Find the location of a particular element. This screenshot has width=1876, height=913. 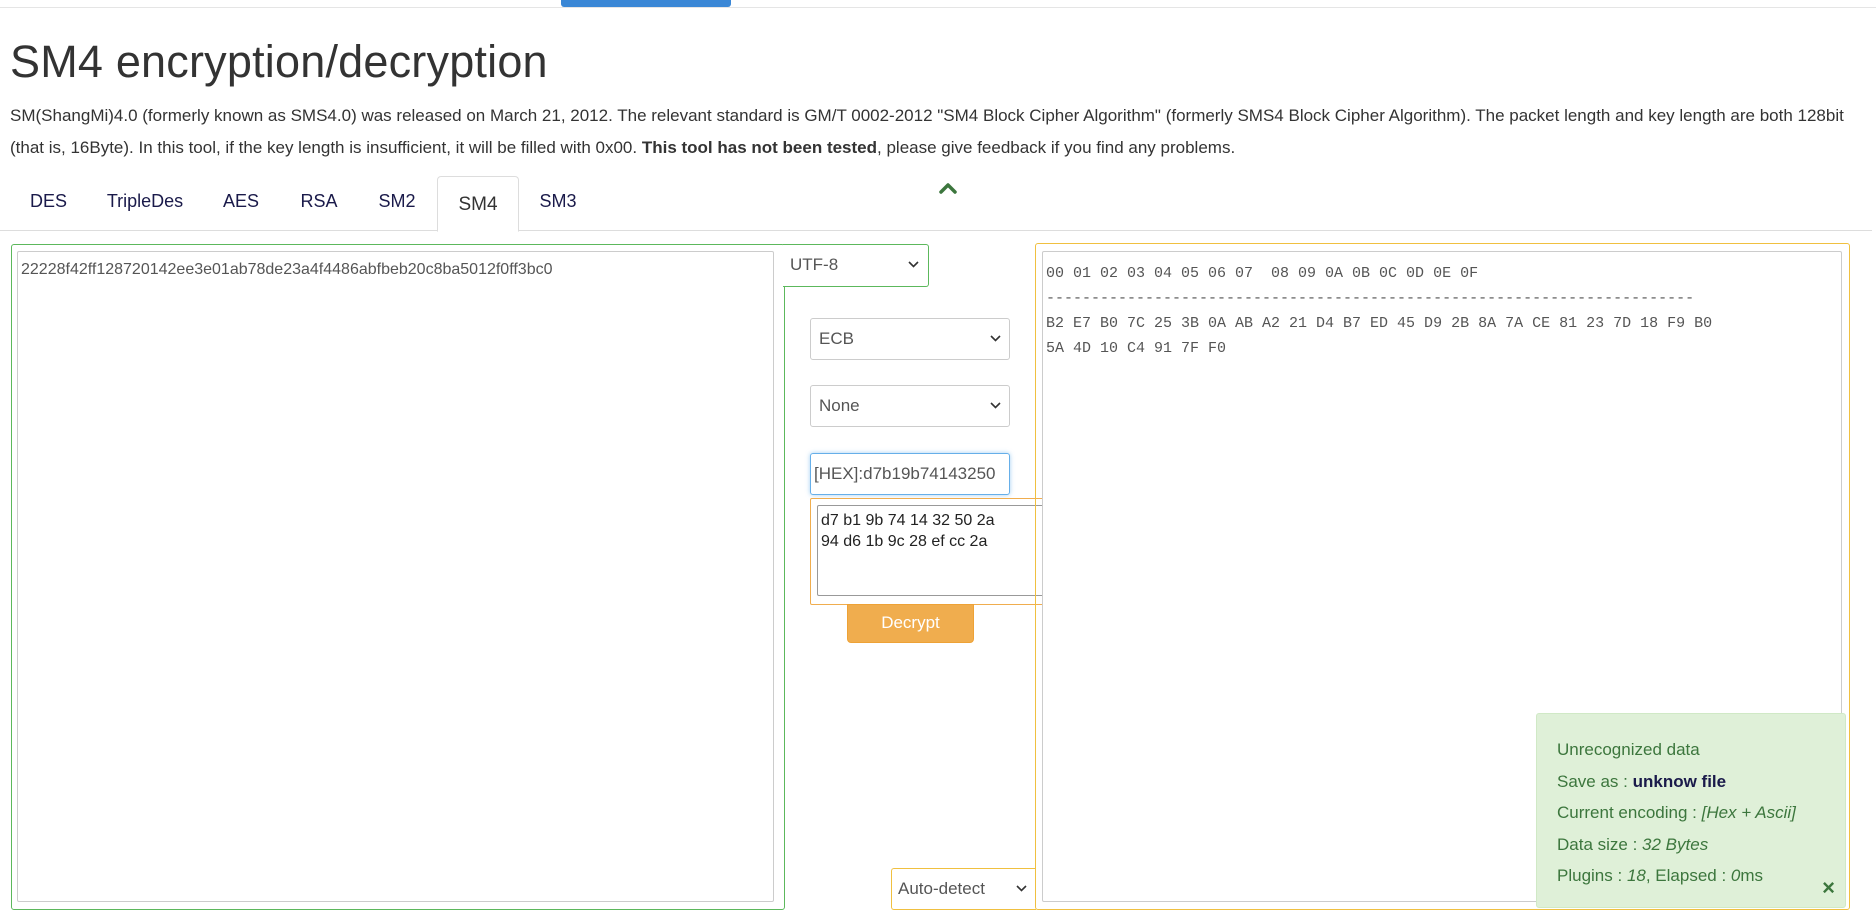

page-title: SM4 encryption/decryption is located at coordinates (279, 61).